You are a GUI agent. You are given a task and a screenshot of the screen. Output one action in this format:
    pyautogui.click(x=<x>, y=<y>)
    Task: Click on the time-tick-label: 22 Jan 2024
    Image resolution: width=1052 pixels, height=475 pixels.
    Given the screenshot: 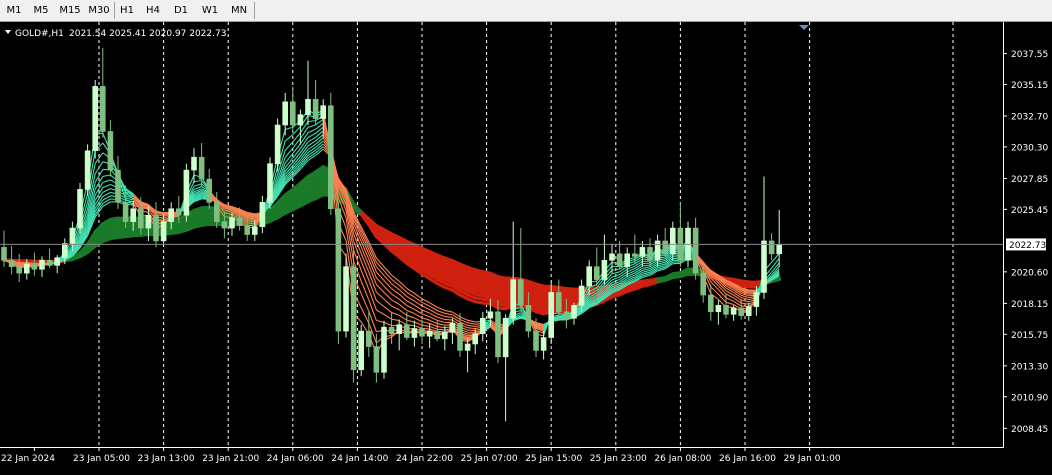 What is the action you would take?
    pyautogui.click(x=28, y=459)
    